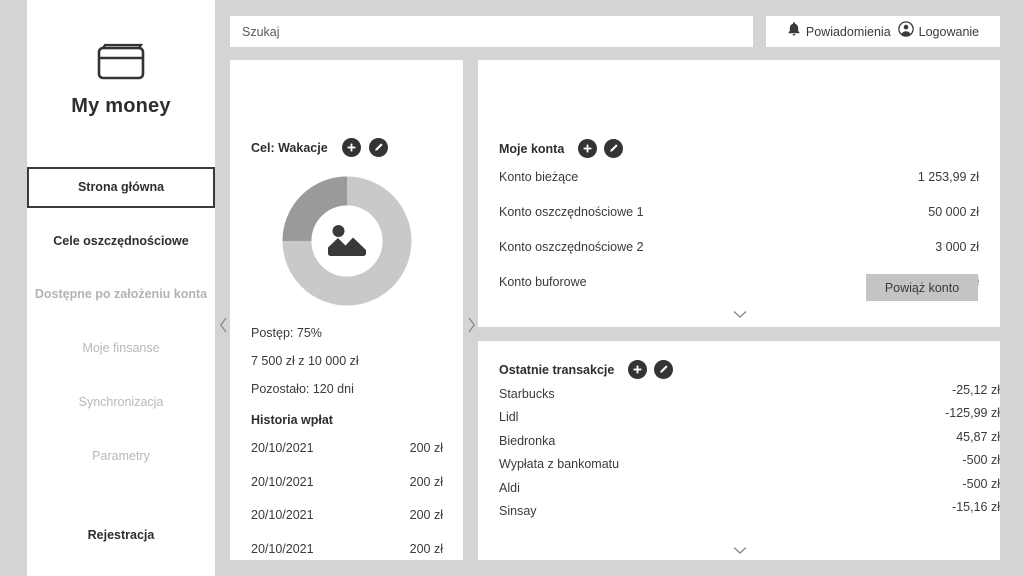  I want to click on link-account-button: Powiąż konto, so click(922, 287).